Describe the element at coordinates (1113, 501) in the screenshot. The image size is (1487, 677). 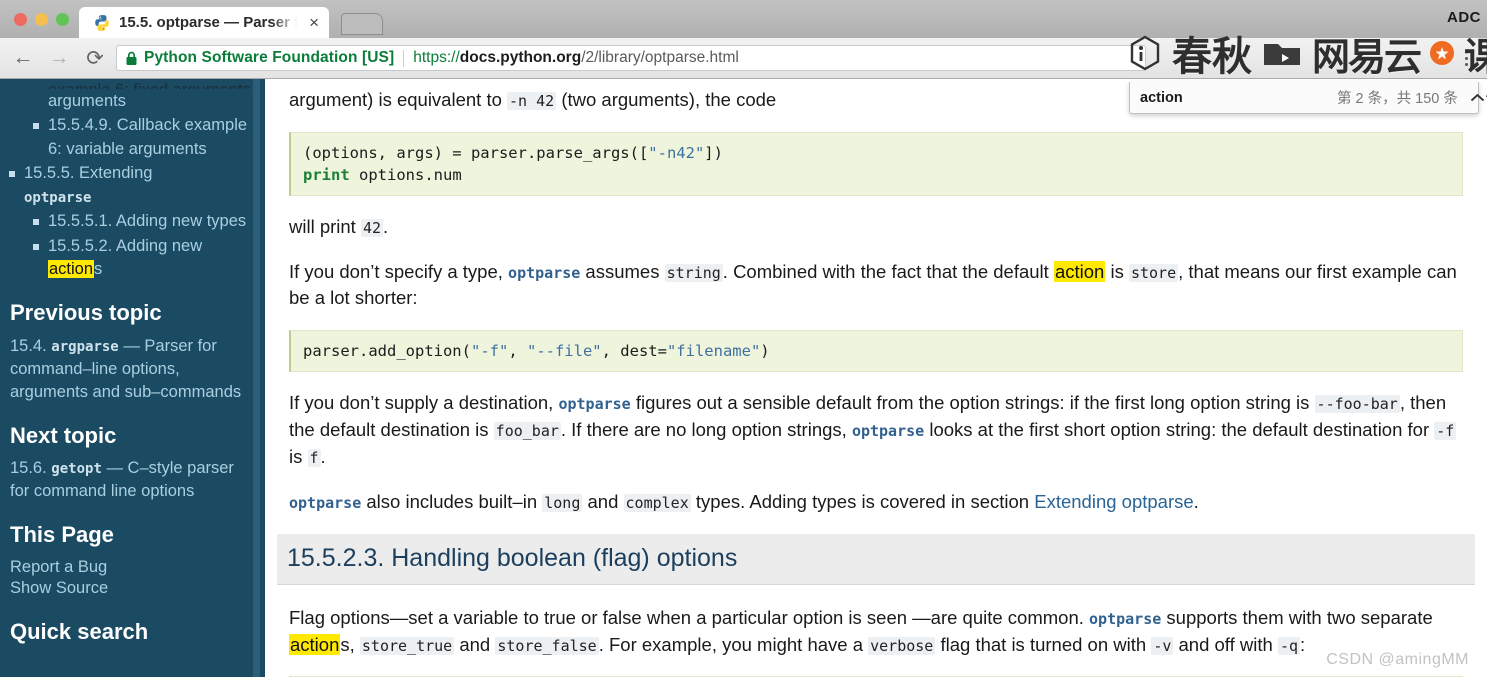
I see `link-extending-optparse: Extending optparse` at that location.